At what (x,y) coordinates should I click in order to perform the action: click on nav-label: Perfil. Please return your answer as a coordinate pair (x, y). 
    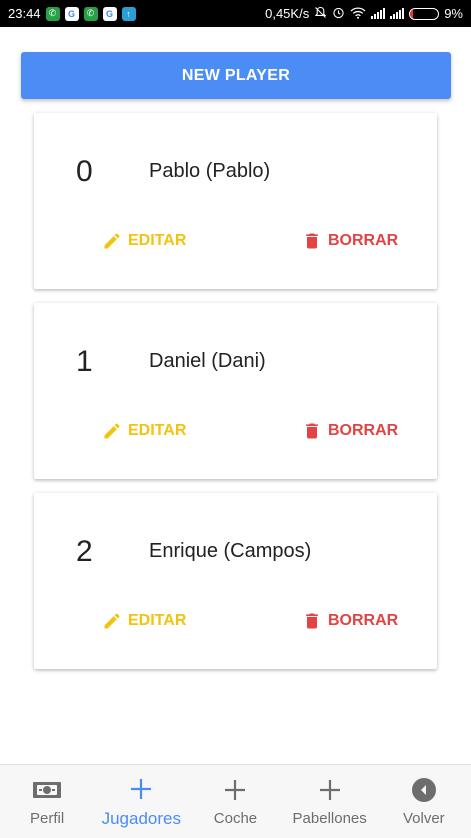
    Looking at the image, I should click on (47, 818).